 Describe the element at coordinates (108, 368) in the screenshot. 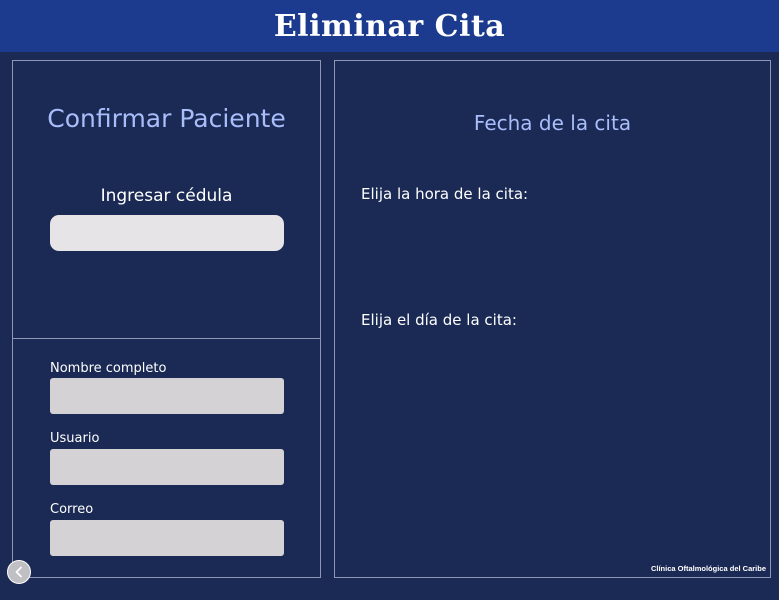

I see `full-name-label: Nombre completo` at that location.